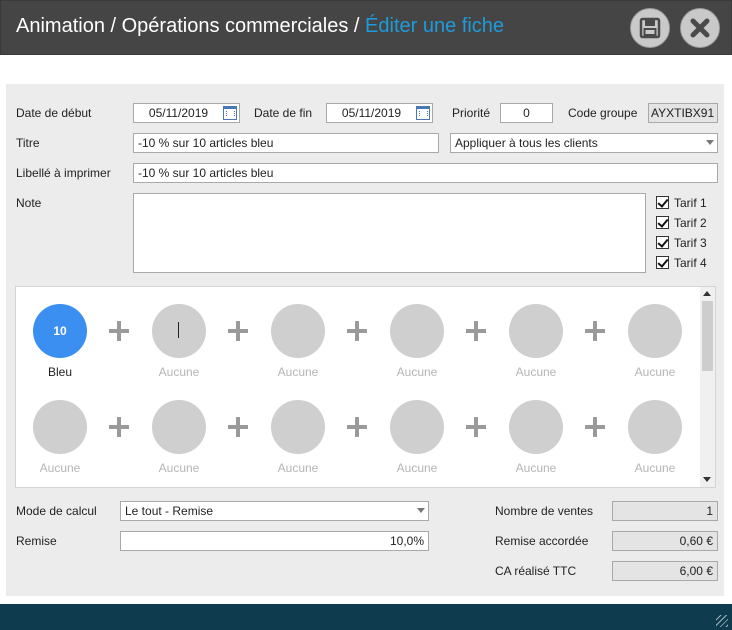 The width and height of the screenshot is (732, 630). What do you see at coordinates (54, 113) in the screenshot?
I see `start-date-label: Date de début` at bounding box center [54, 113].